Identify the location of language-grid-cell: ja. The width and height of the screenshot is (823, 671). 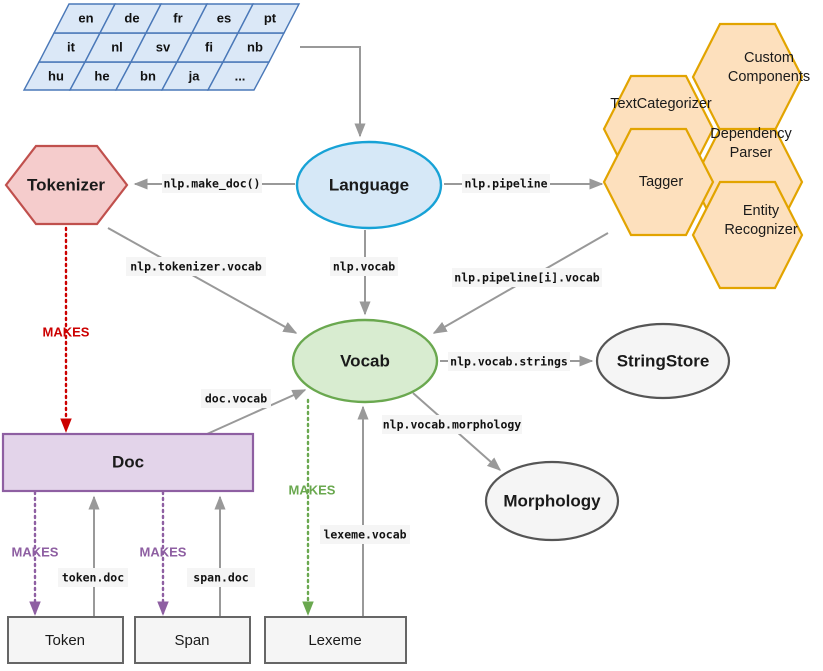
(194, 75).